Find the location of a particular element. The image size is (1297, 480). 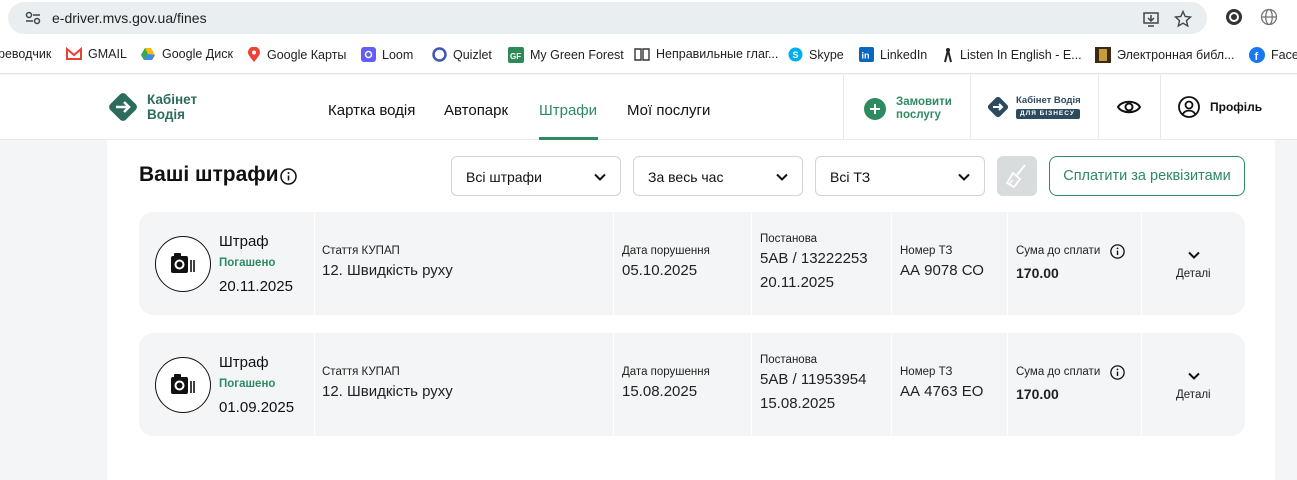

status-filter-select: Всі штрафи is located at coordinates (536, 176).